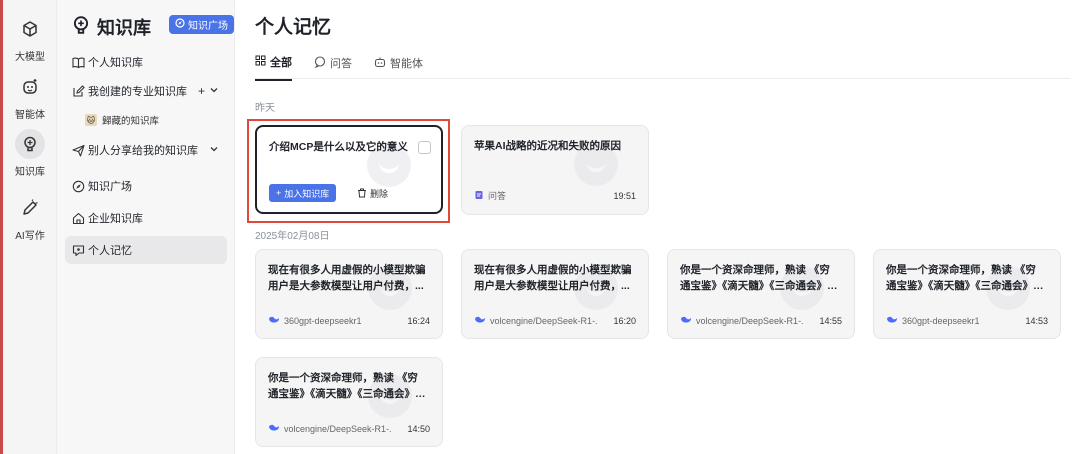 The width and height of the screenshot is (1080, 454). I want to click on bot-face-icon, so click(30, 87).